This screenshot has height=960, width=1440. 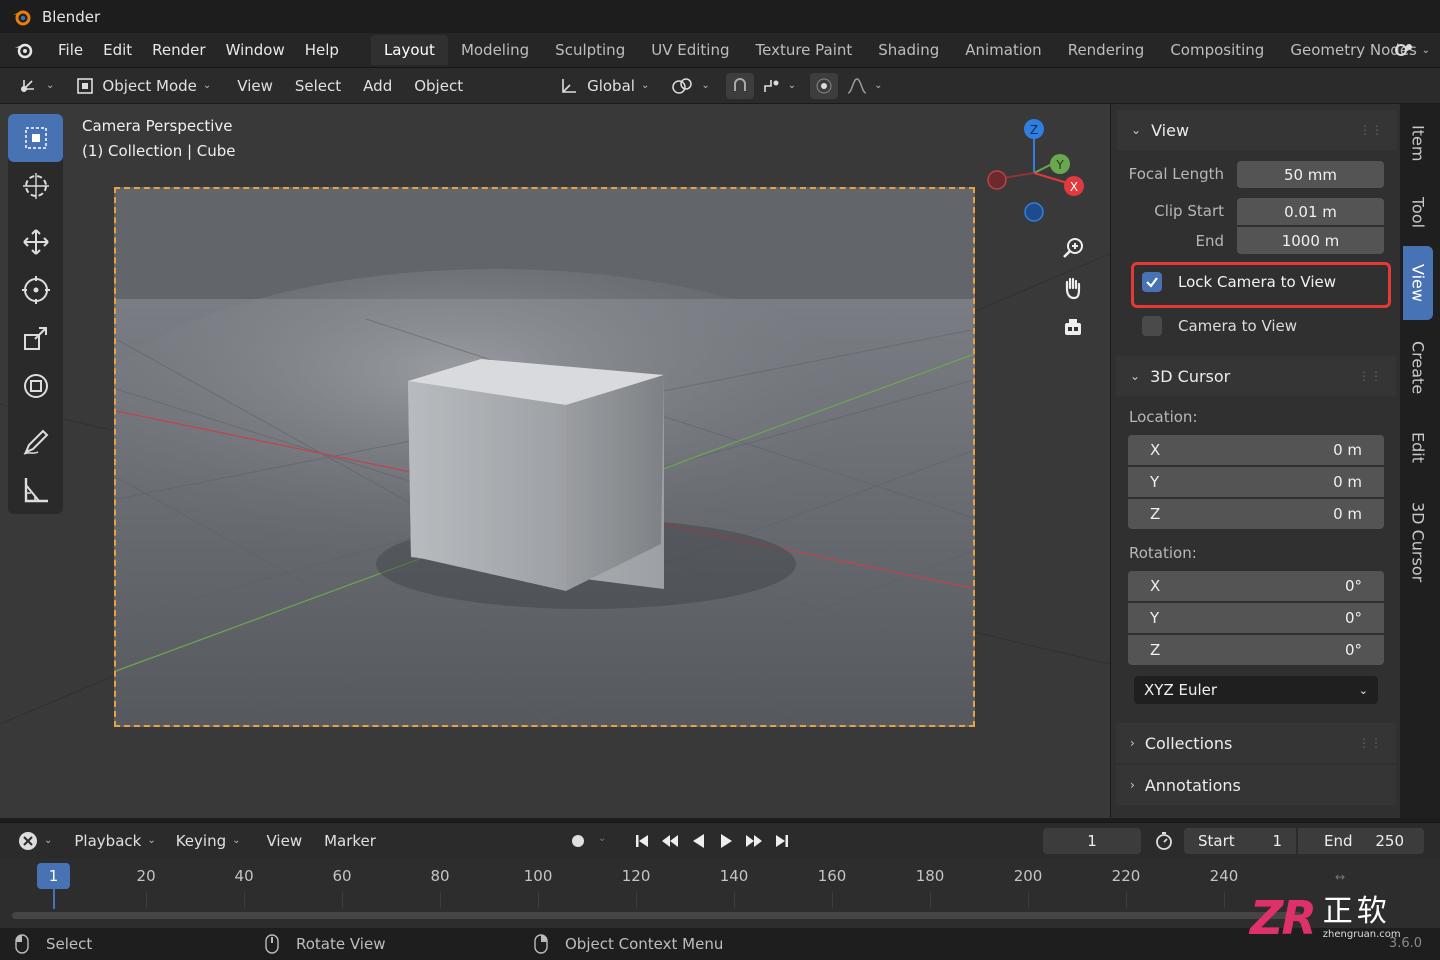 What do you see at coordinates (53, 876) in the screenshot?
I see `current-frame-marker: 1` at bounding box center [53, 876].